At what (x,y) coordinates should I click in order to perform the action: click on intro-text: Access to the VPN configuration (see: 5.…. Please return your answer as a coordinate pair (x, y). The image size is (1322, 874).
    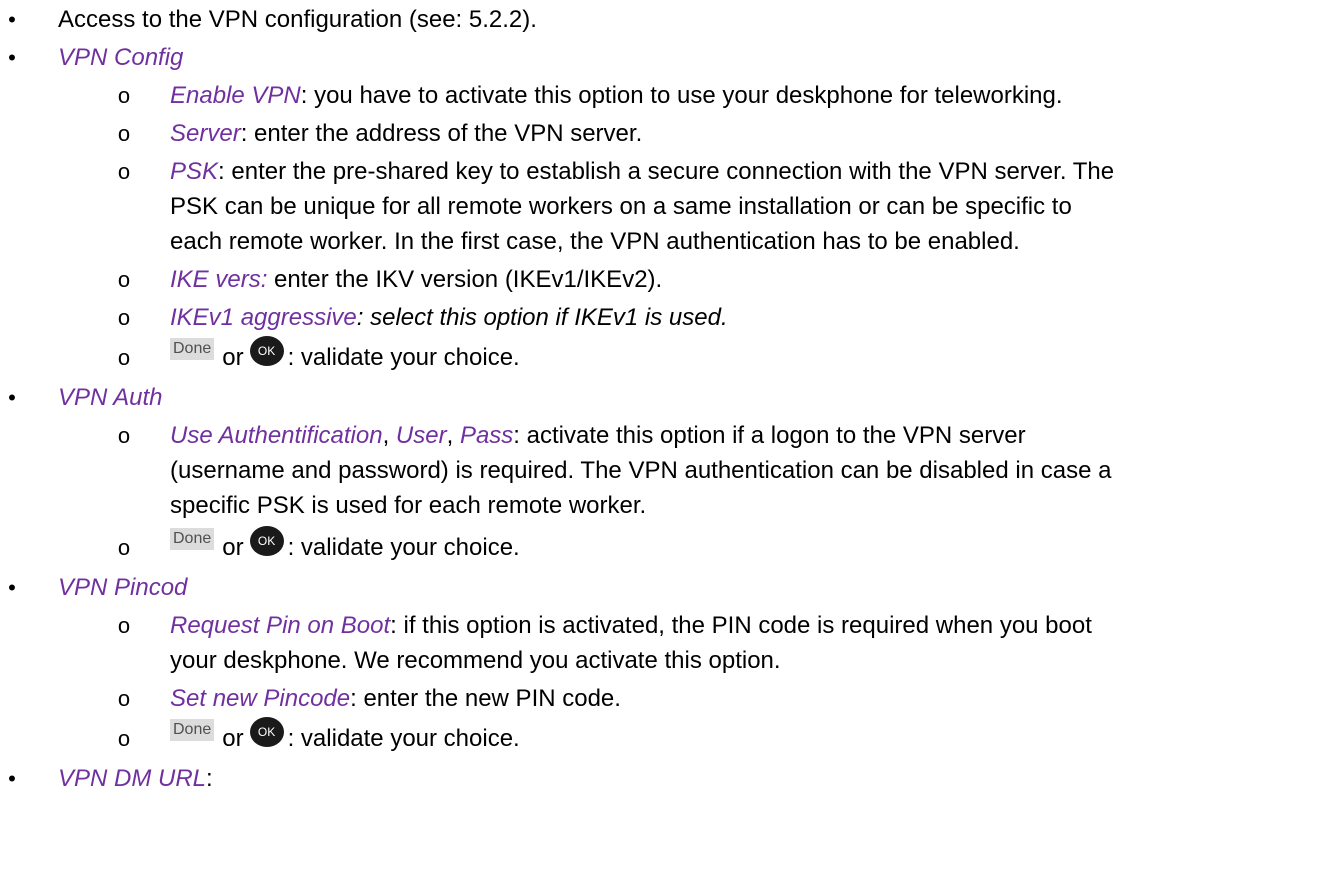
    Looking at the image, I should click on (297, 19).